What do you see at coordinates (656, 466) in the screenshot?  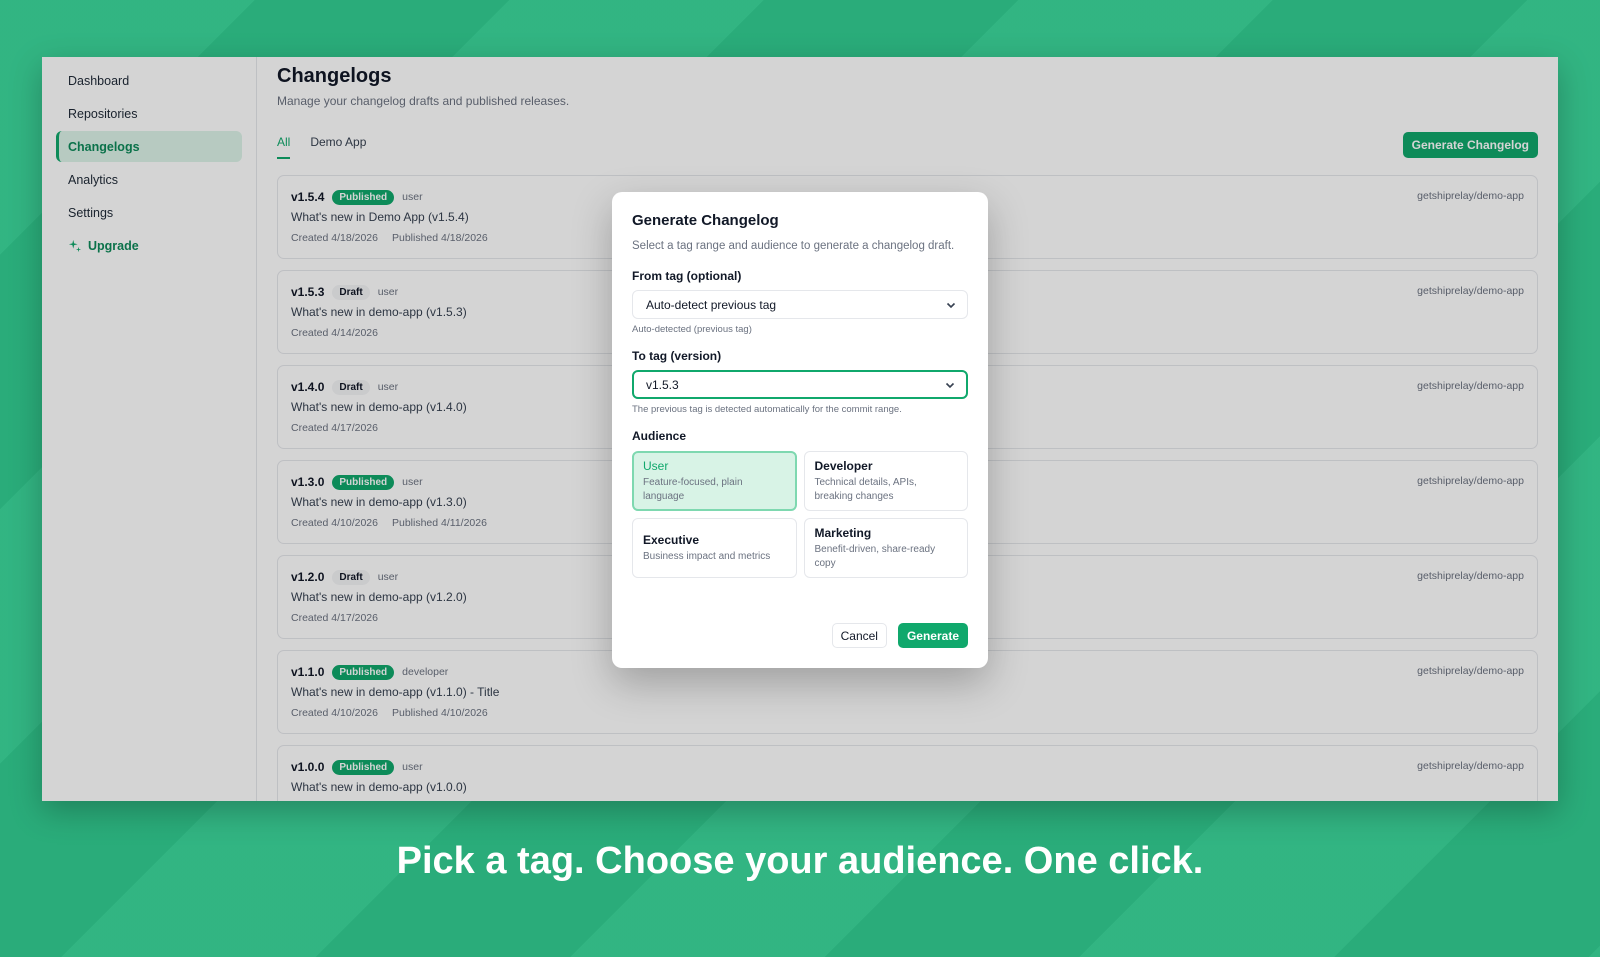 I see `audience-name: User` at bounding box center [656, 466].